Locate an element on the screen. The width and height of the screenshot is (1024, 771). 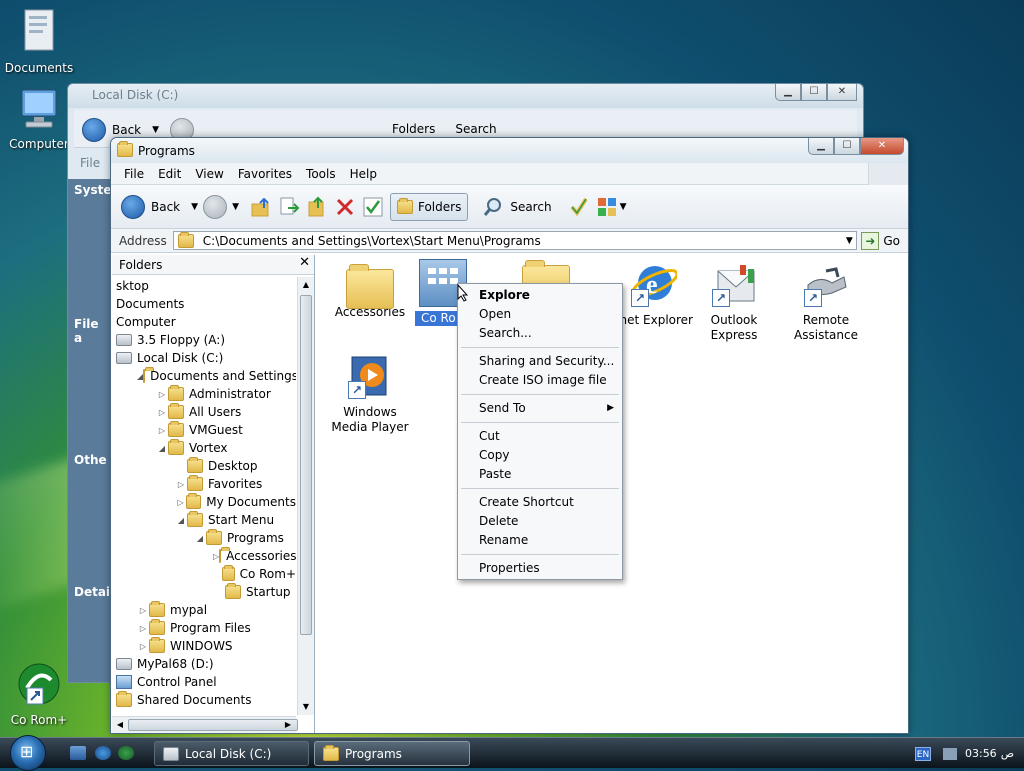
tree-item: Startup is located at coordinates (204, 592).